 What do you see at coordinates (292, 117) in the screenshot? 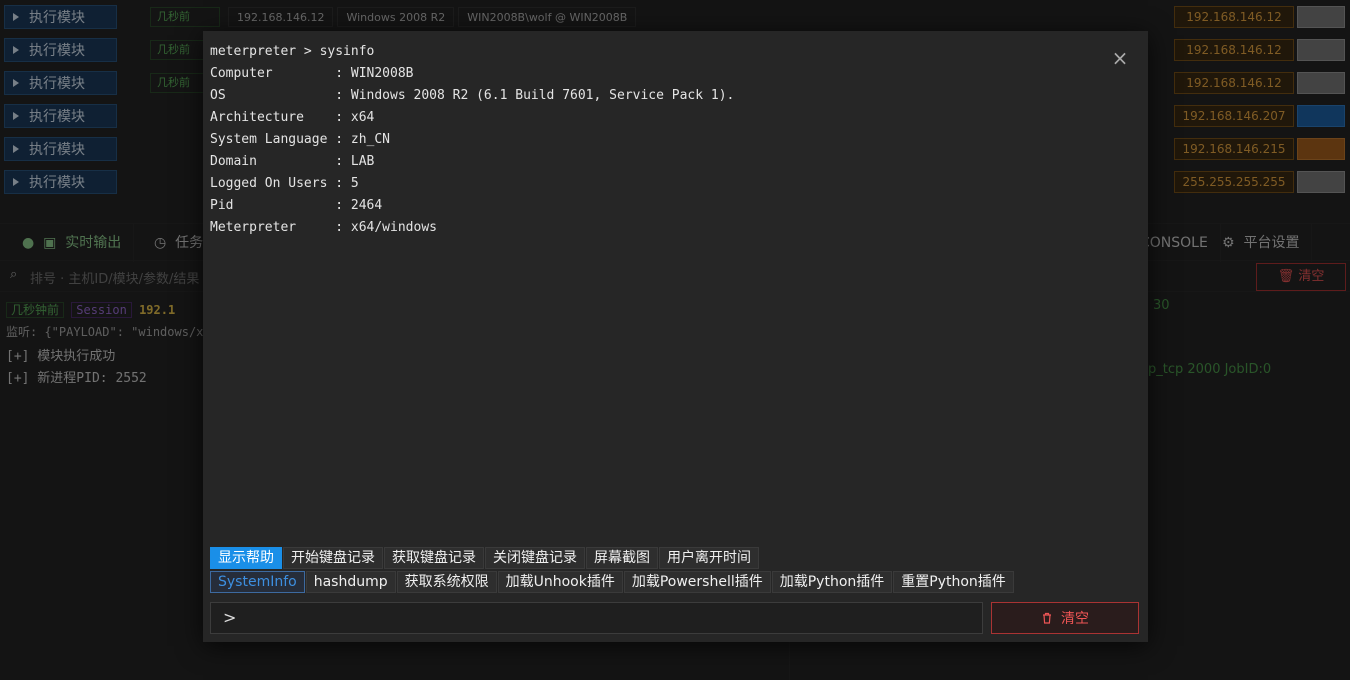
I see `terminal-line: Architecture : x64` at bounding box center [292, 117].